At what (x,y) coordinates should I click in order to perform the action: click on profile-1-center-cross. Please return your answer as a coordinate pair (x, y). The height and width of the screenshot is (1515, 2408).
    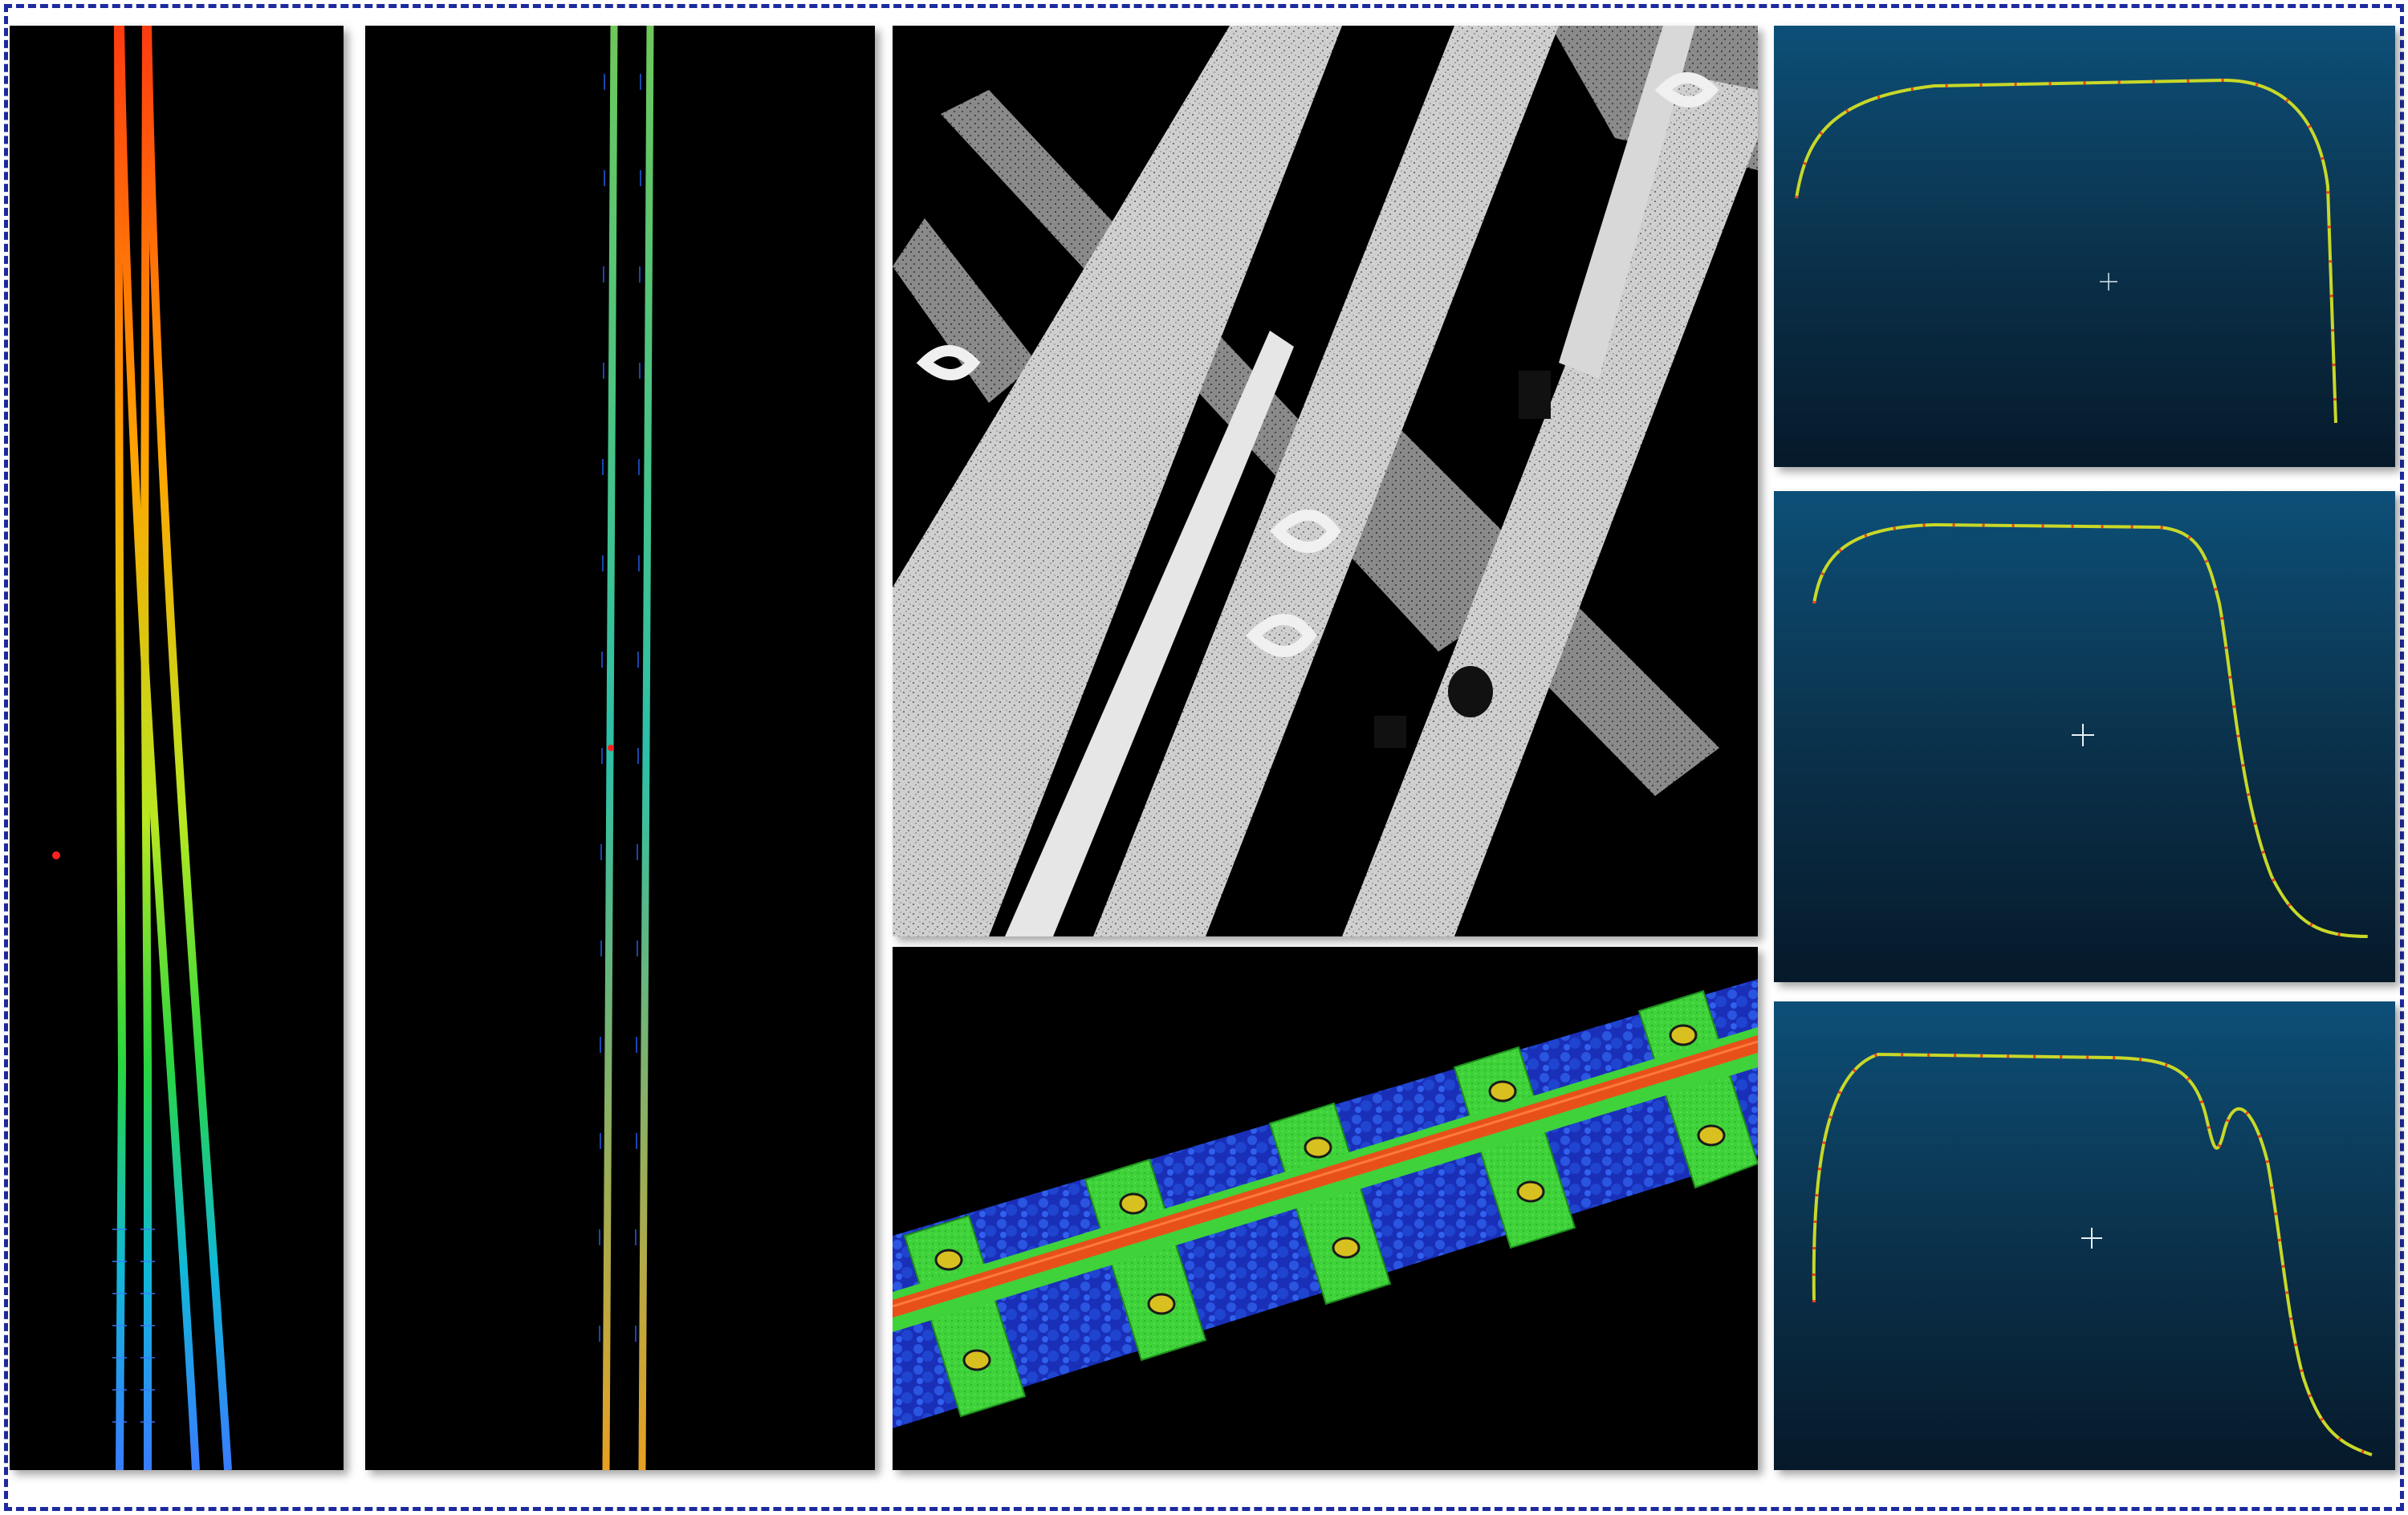
    Looking at the image, I should click on (2108, 281).